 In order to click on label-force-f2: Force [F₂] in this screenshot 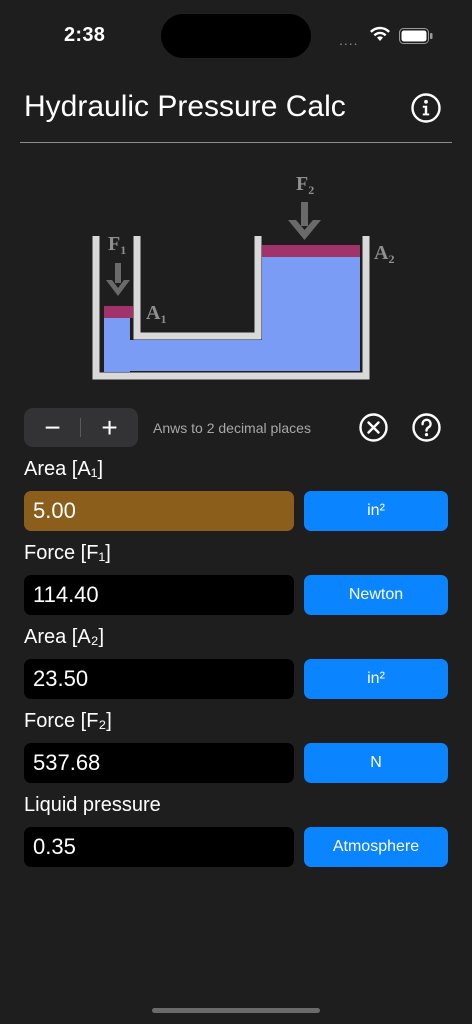, I will do `click(68, 721)`.